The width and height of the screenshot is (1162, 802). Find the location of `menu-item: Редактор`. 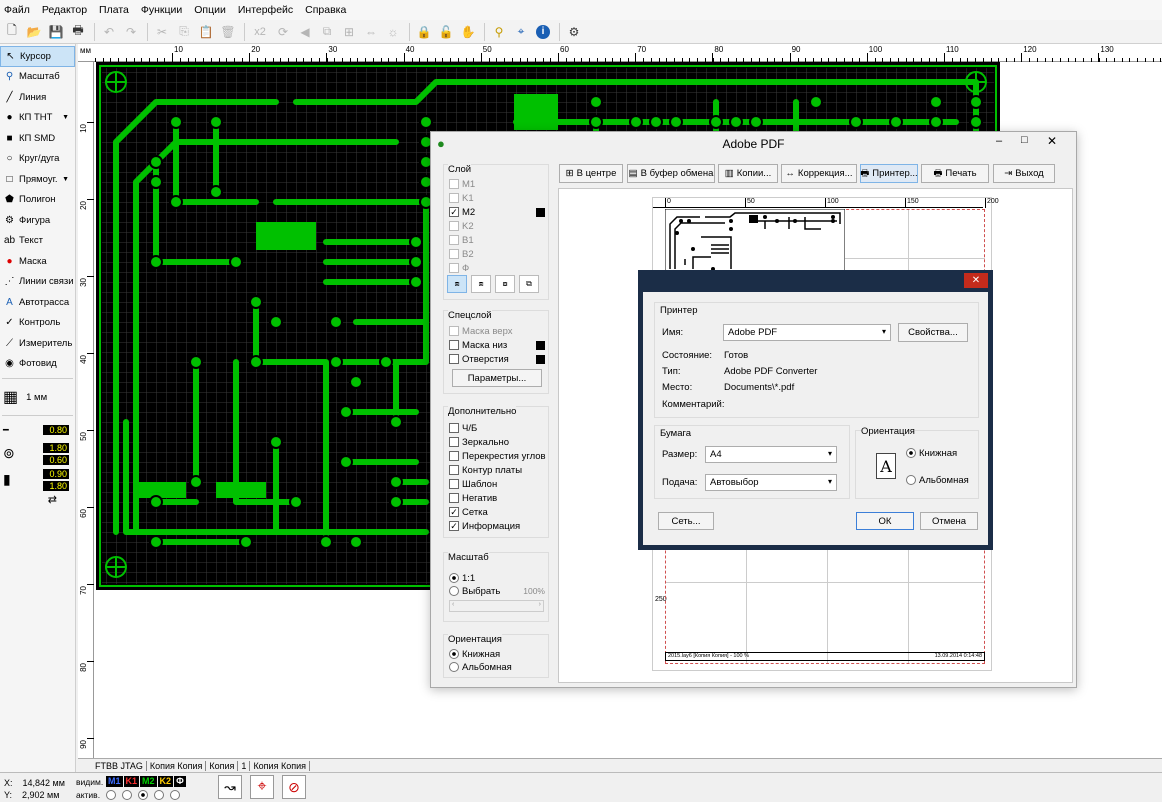

menu-item: Редактор is located at coordinates (64, 10).